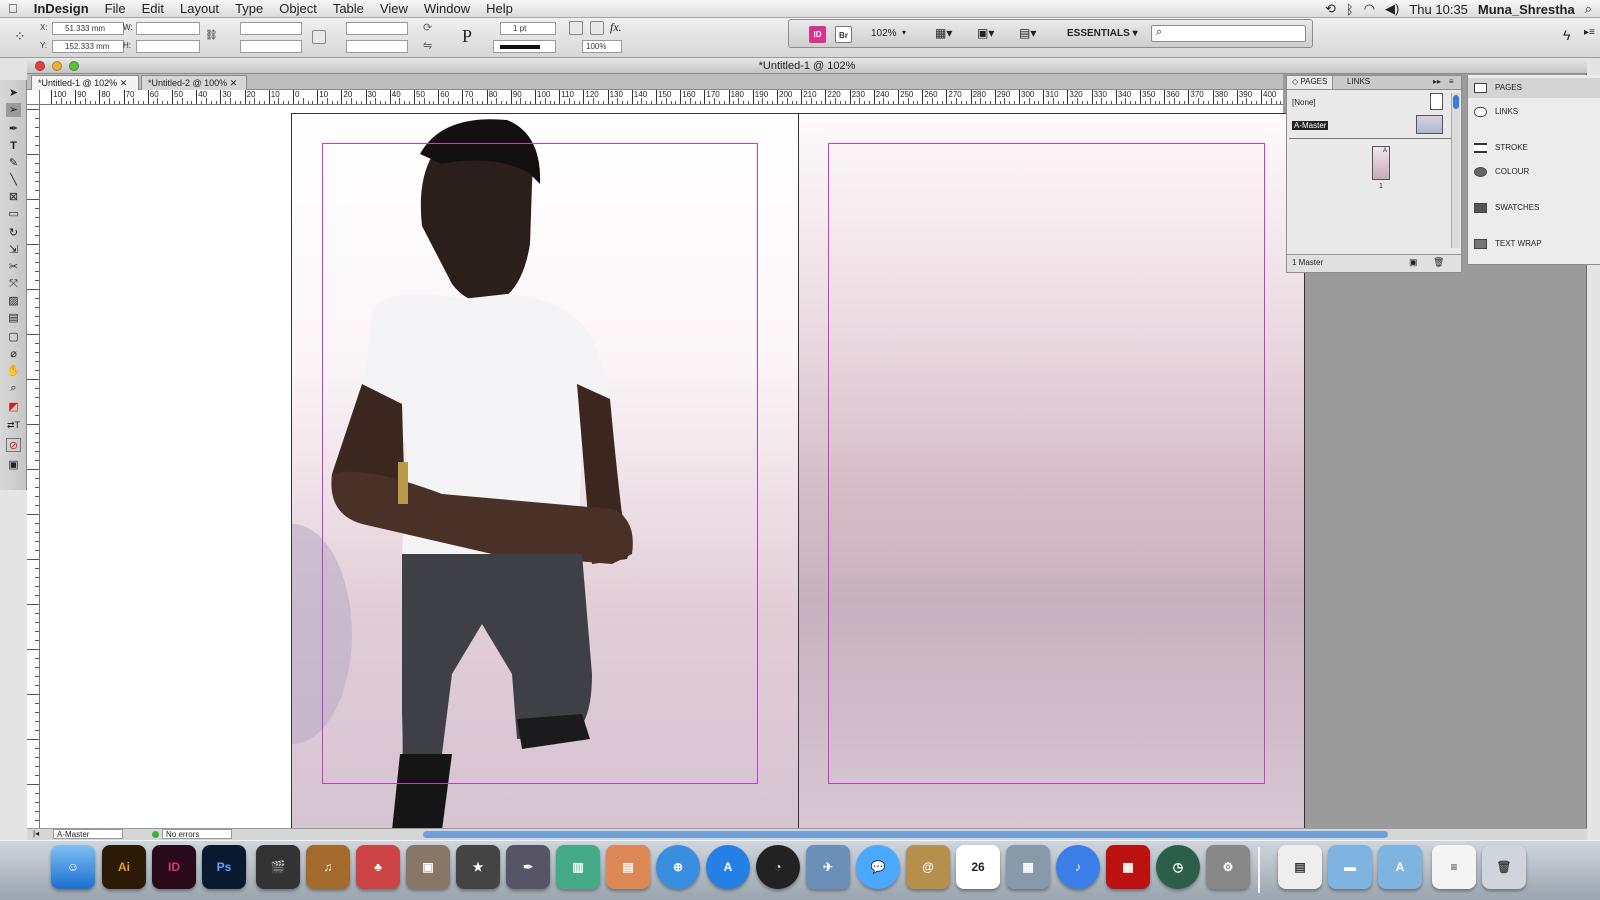 The height and width of the screenshot is (900, 1600). What do you see at coordinates (1358, 81) in the screenshot?
I see `tab-links: LINKS` at bounding box center [1358, 81].